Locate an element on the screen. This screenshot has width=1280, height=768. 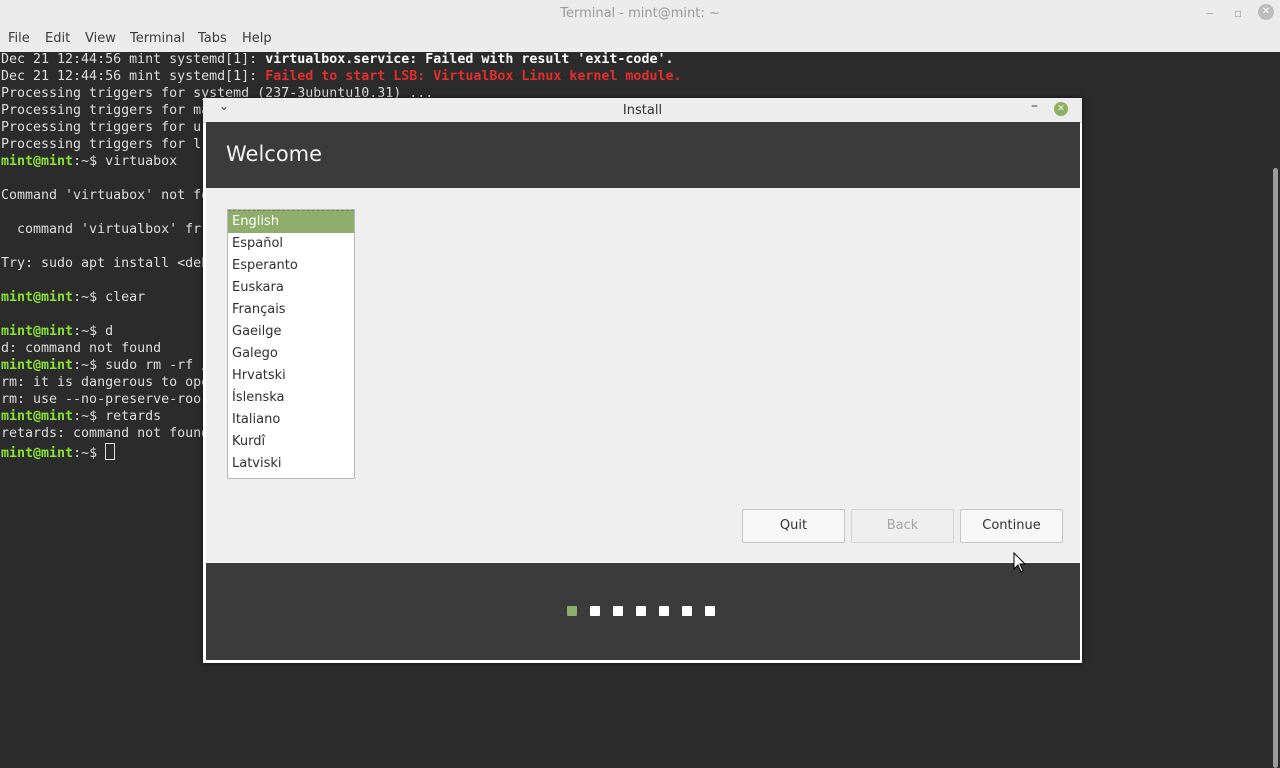
terminal-minimize-button: ‒ is located at coordinates (1210, 13).